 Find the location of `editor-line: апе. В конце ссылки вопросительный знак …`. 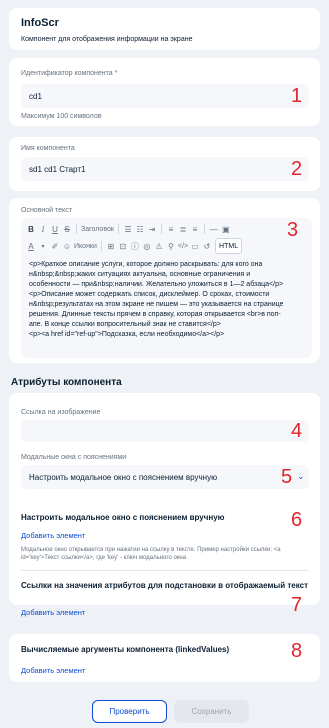

editor-line: апе. В конце ссылки вопросительный знак … is located at coordinates (125, 324).